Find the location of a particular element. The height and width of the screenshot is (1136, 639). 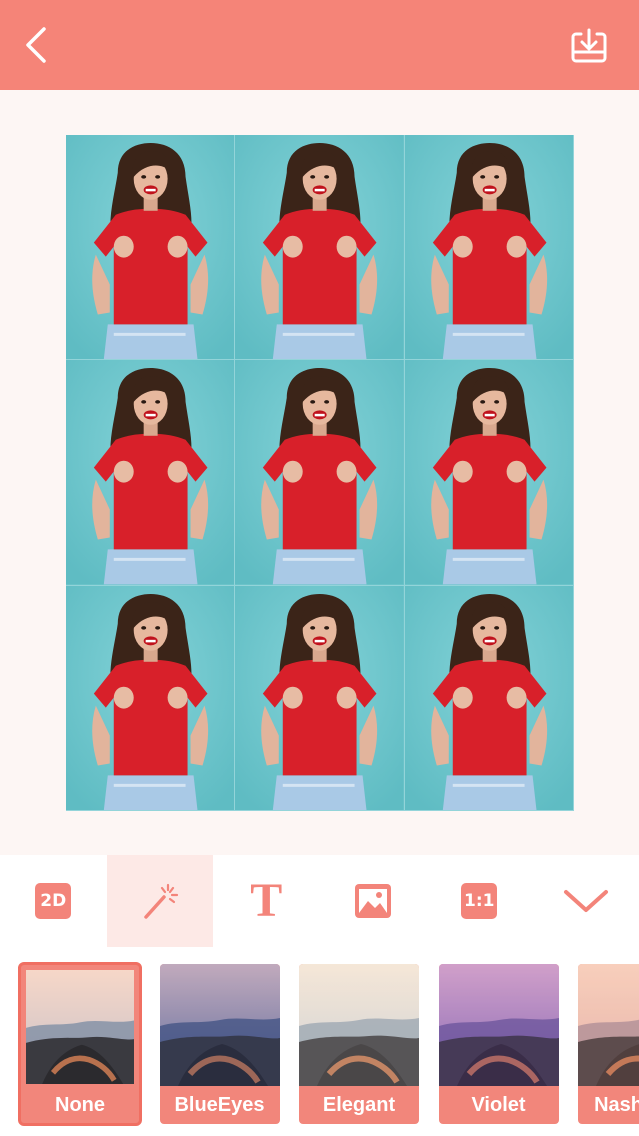

tool-ratio: 1:1 is located at coordinates (479, 901).